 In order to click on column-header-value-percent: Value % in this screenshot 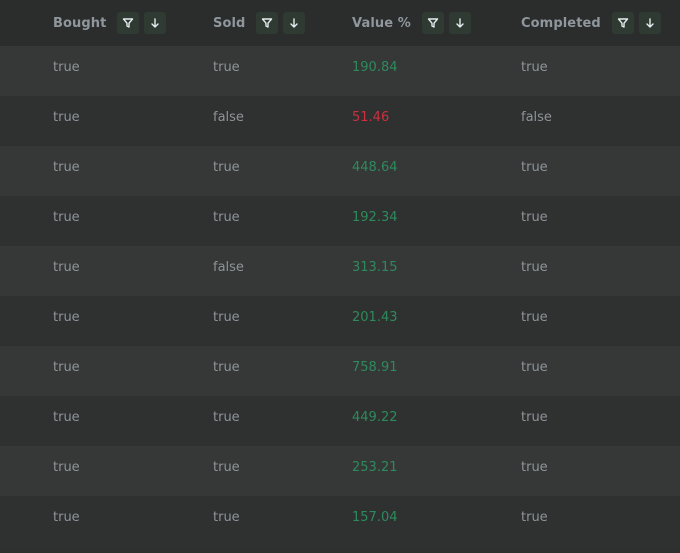, I will do `click(411, 23)`.